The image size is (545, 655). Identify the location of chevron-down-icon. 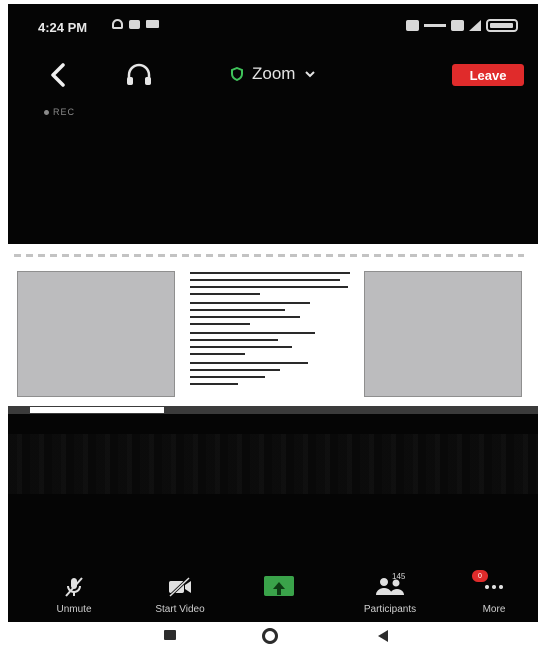
(310, 74).